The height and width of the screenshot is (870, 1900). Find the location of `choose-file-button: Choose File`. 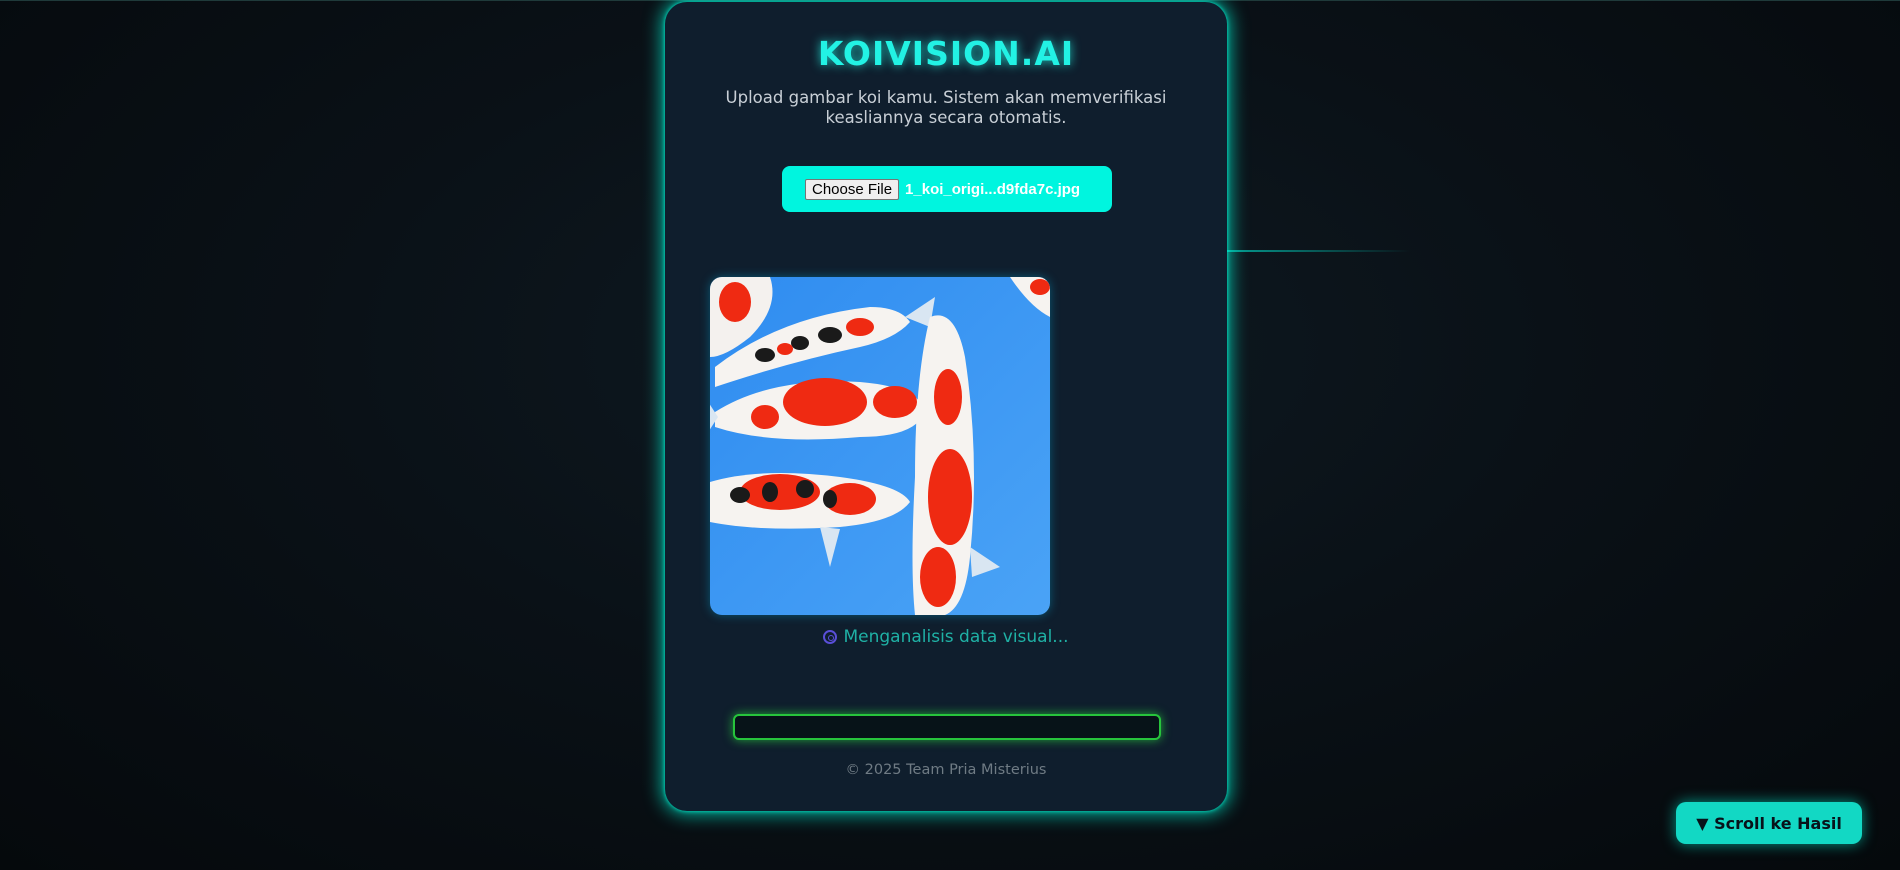

choose-file-button: Choose File is located at coordinates (852, 189).